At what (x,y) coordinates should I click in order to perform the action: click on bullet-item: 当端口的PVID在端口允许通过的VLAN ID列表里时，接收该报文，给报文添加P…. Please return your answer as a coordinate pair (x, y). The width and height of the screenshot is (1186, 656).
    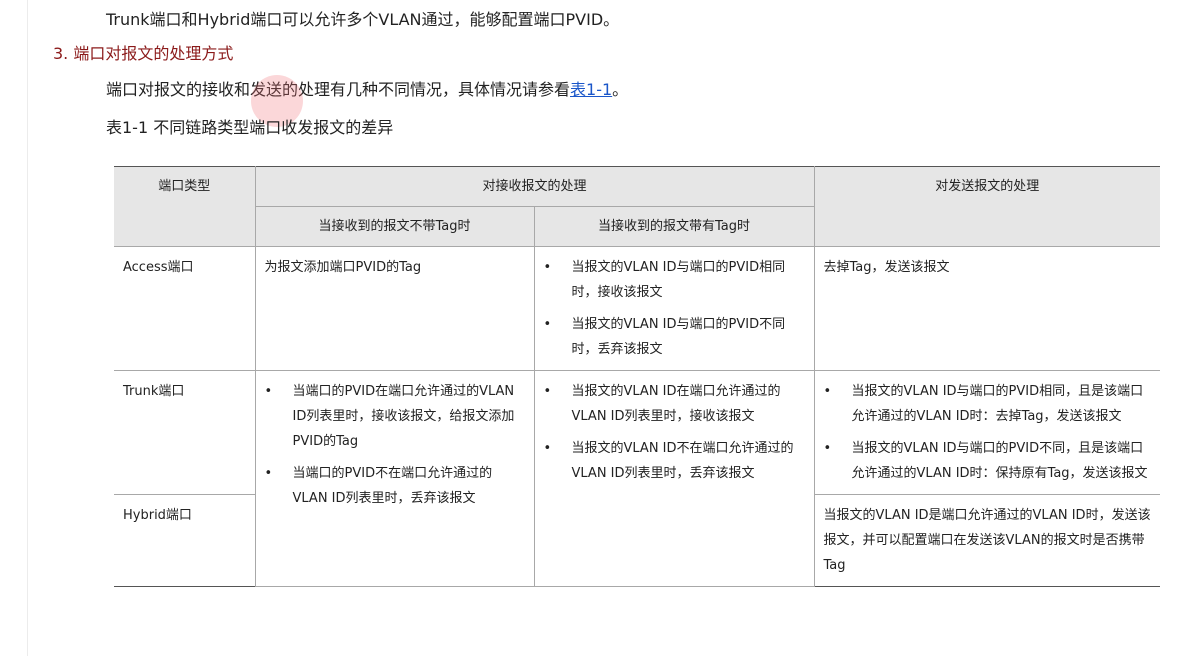
    Looking at the image, I should click on (395, 416).